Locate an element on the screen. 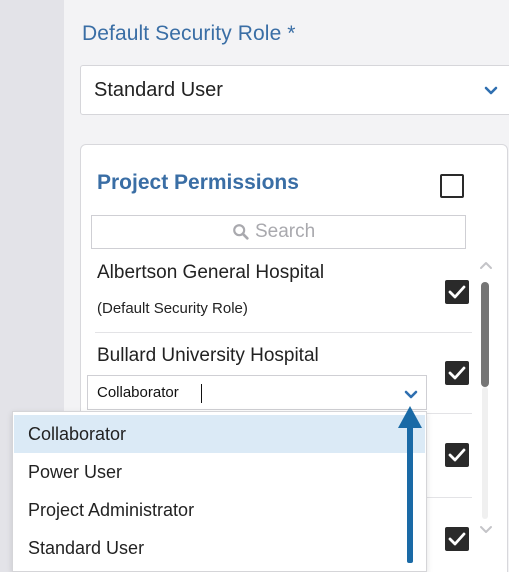  dropdown-option-standard-user: Standard User is located at coordinates (219, 548).